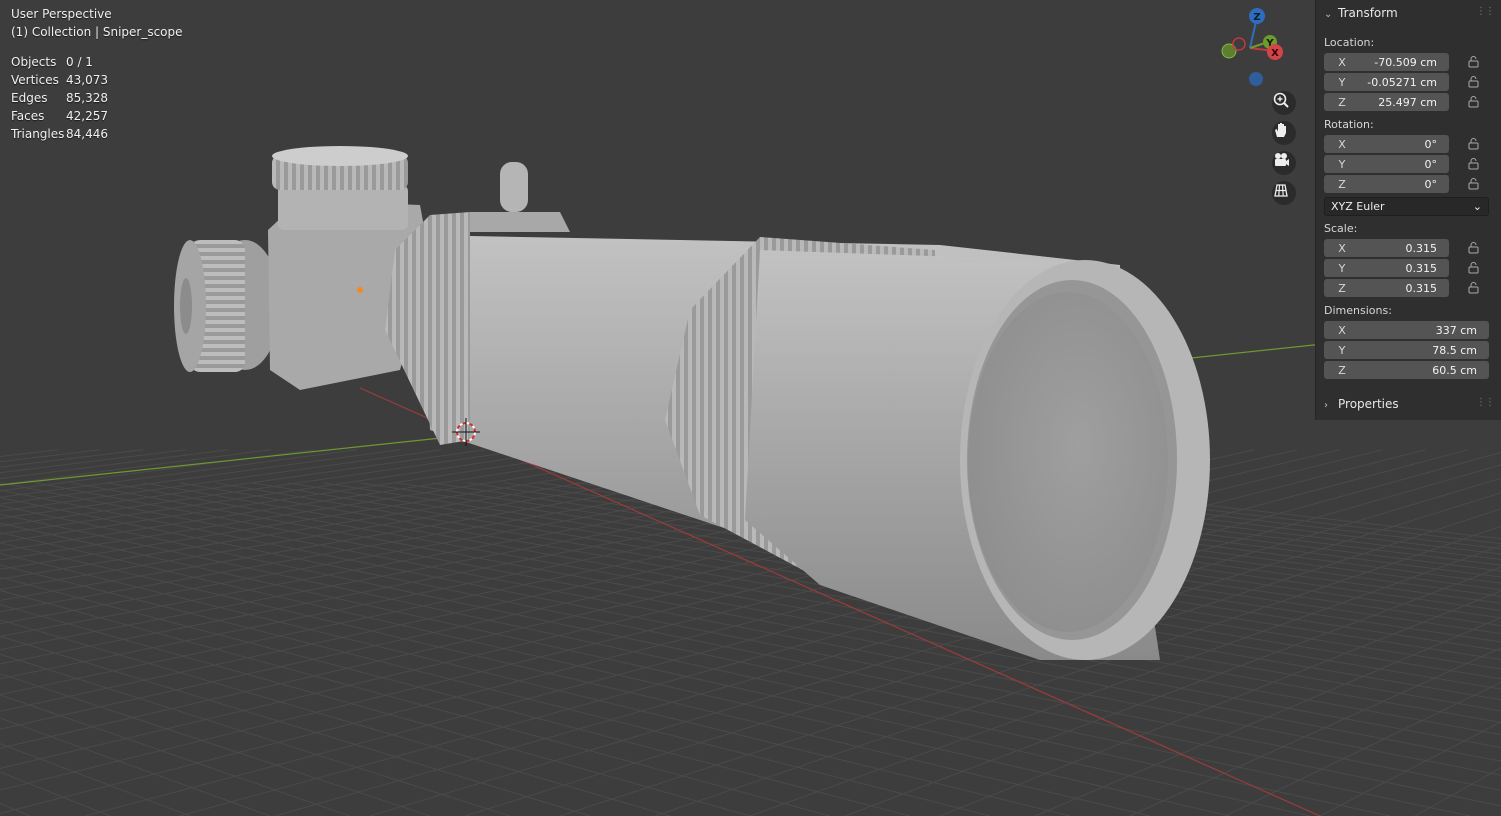 The image size is (1501, 816). Describe the element at coordinates (87, 80) in the screenshot. I see `stat-value: 43,073` at that location.